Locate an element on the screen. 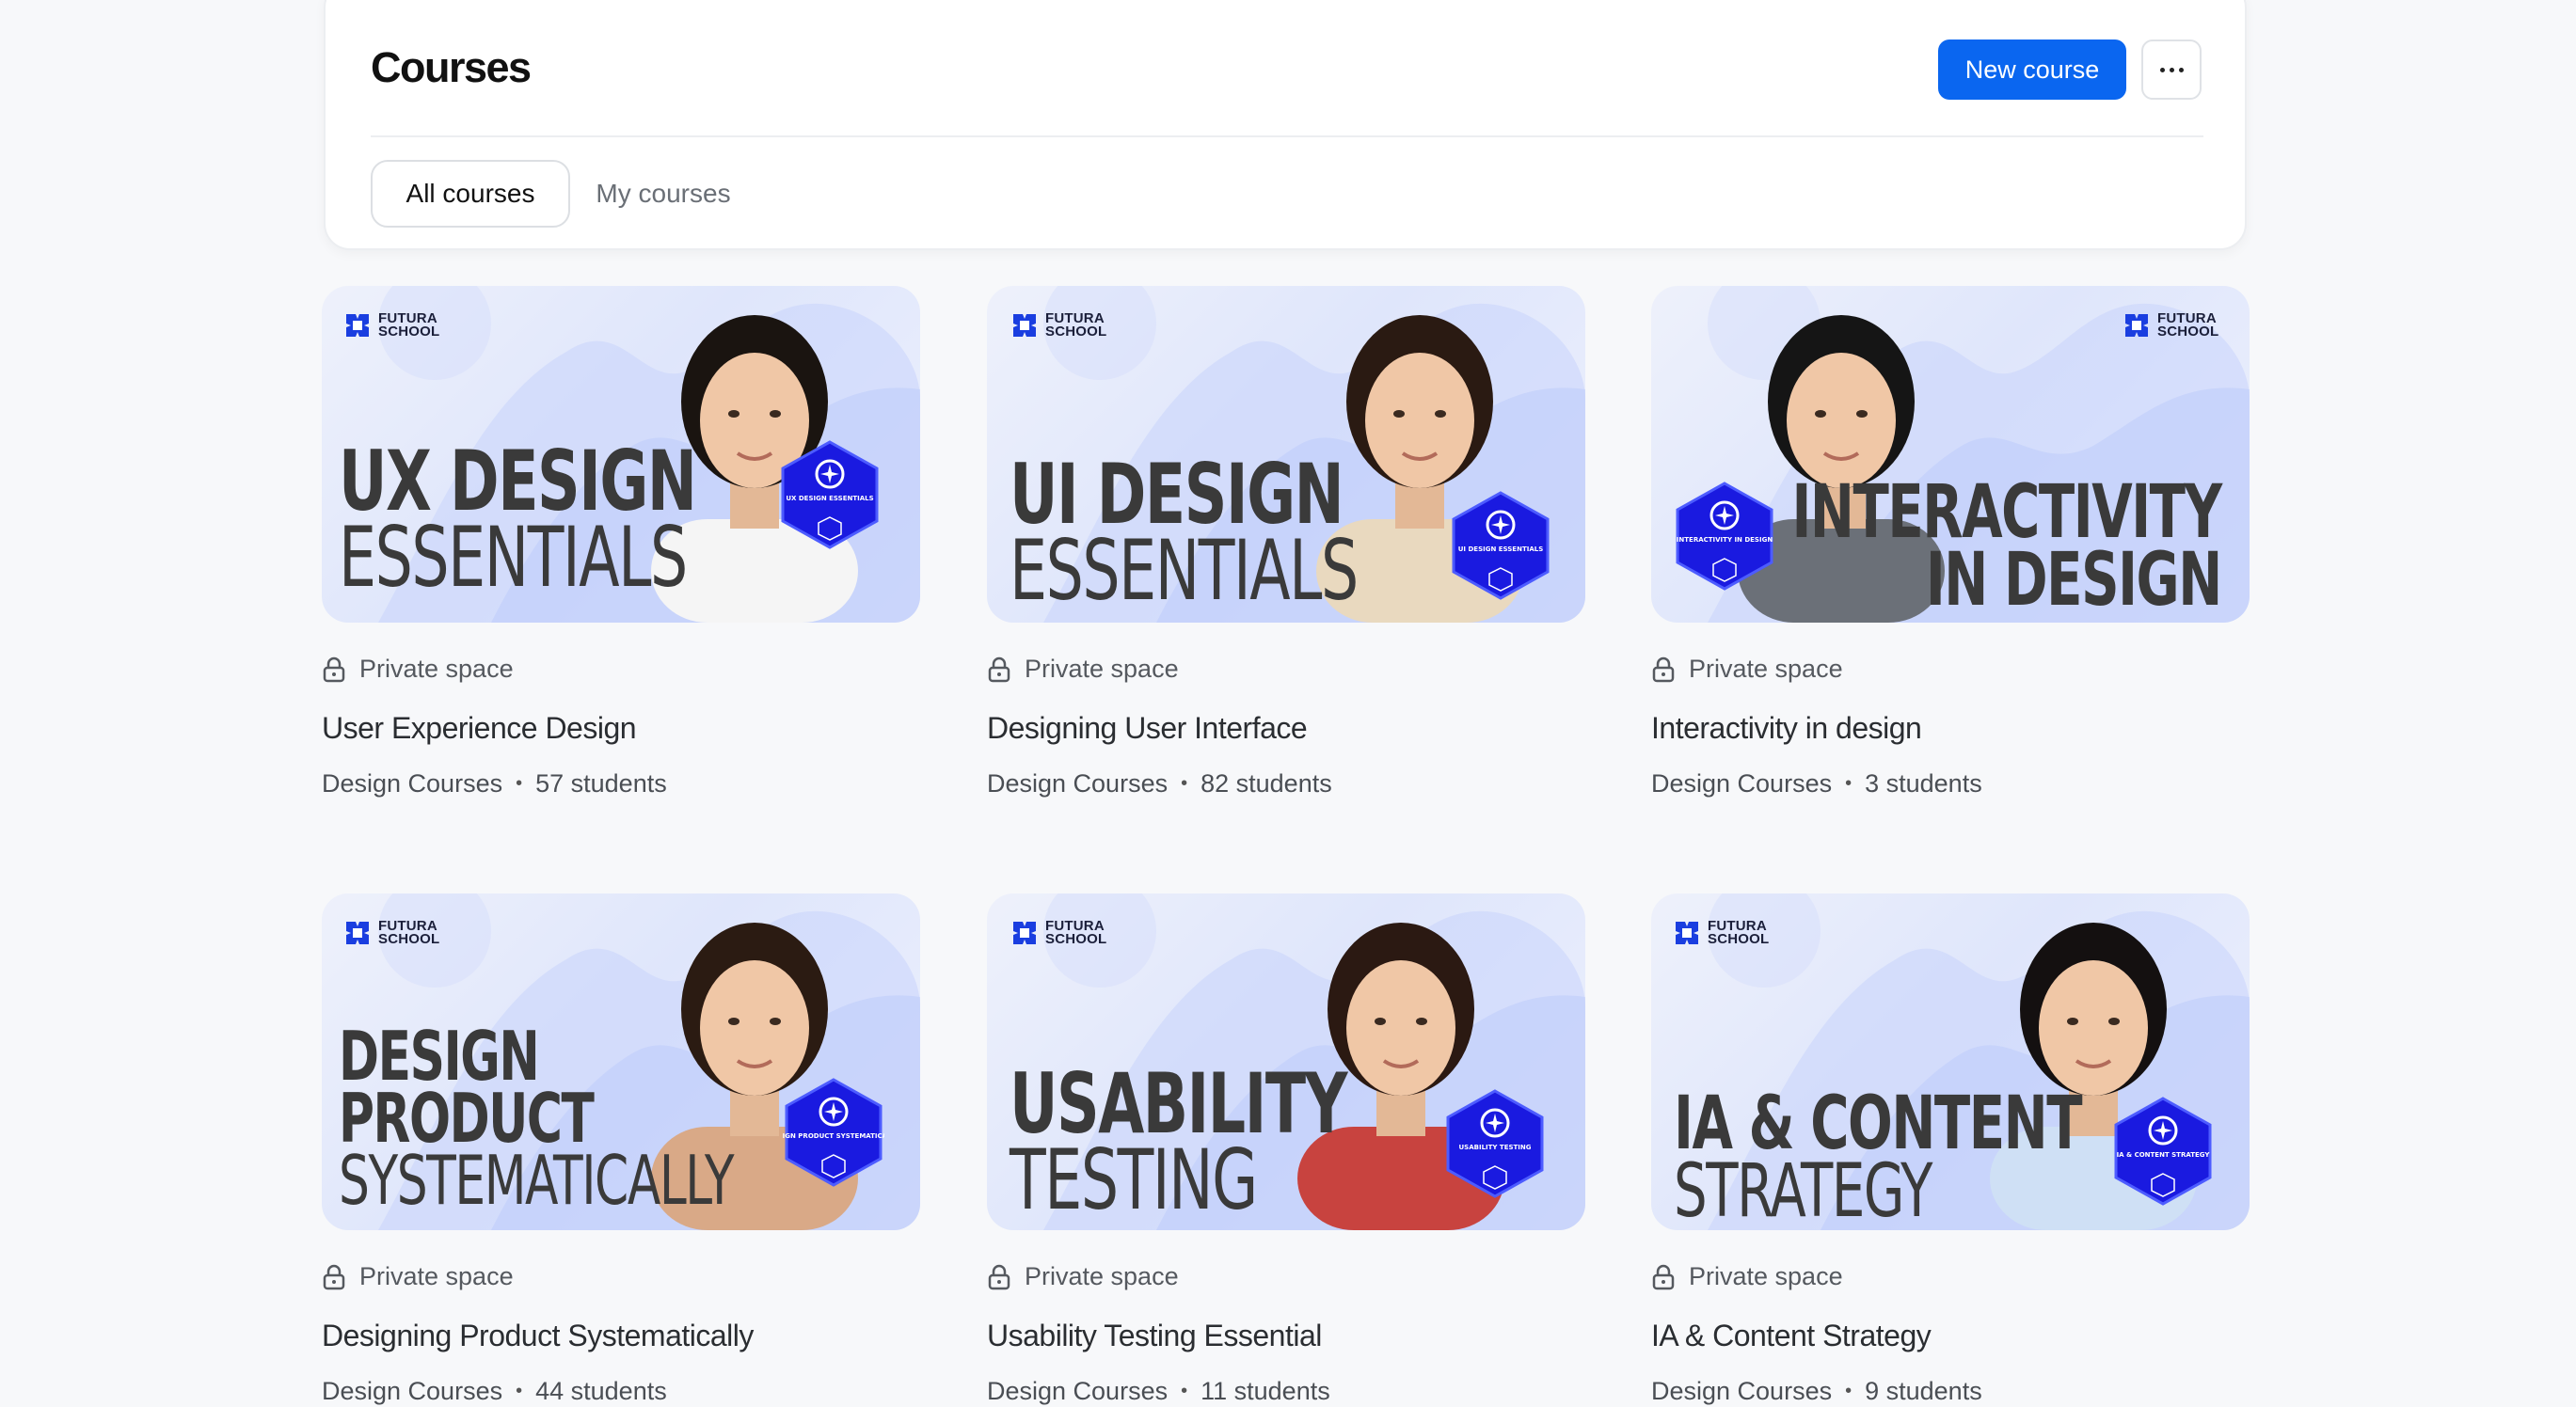  course-title: User Experience Design is located at coordinates (479, 728).